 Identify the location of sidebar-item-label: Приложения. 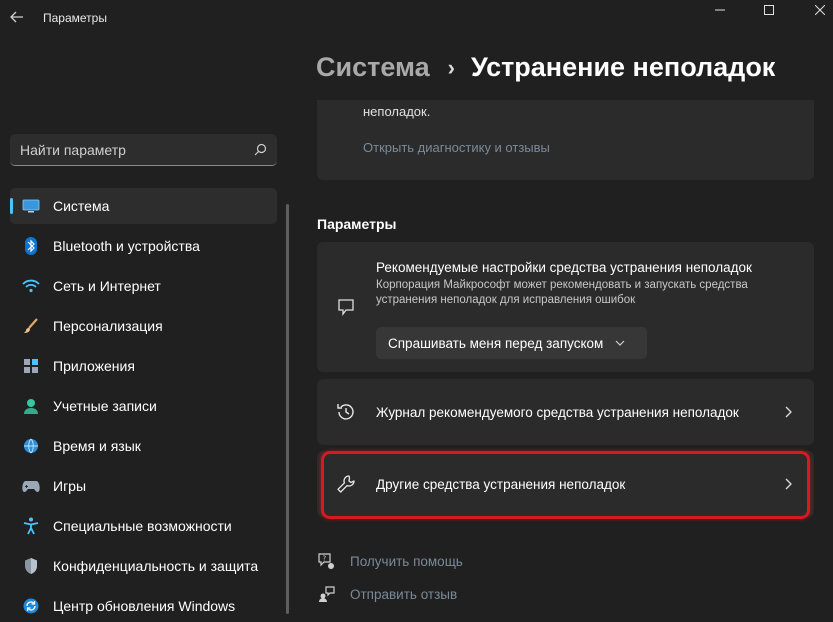
(94, 366).